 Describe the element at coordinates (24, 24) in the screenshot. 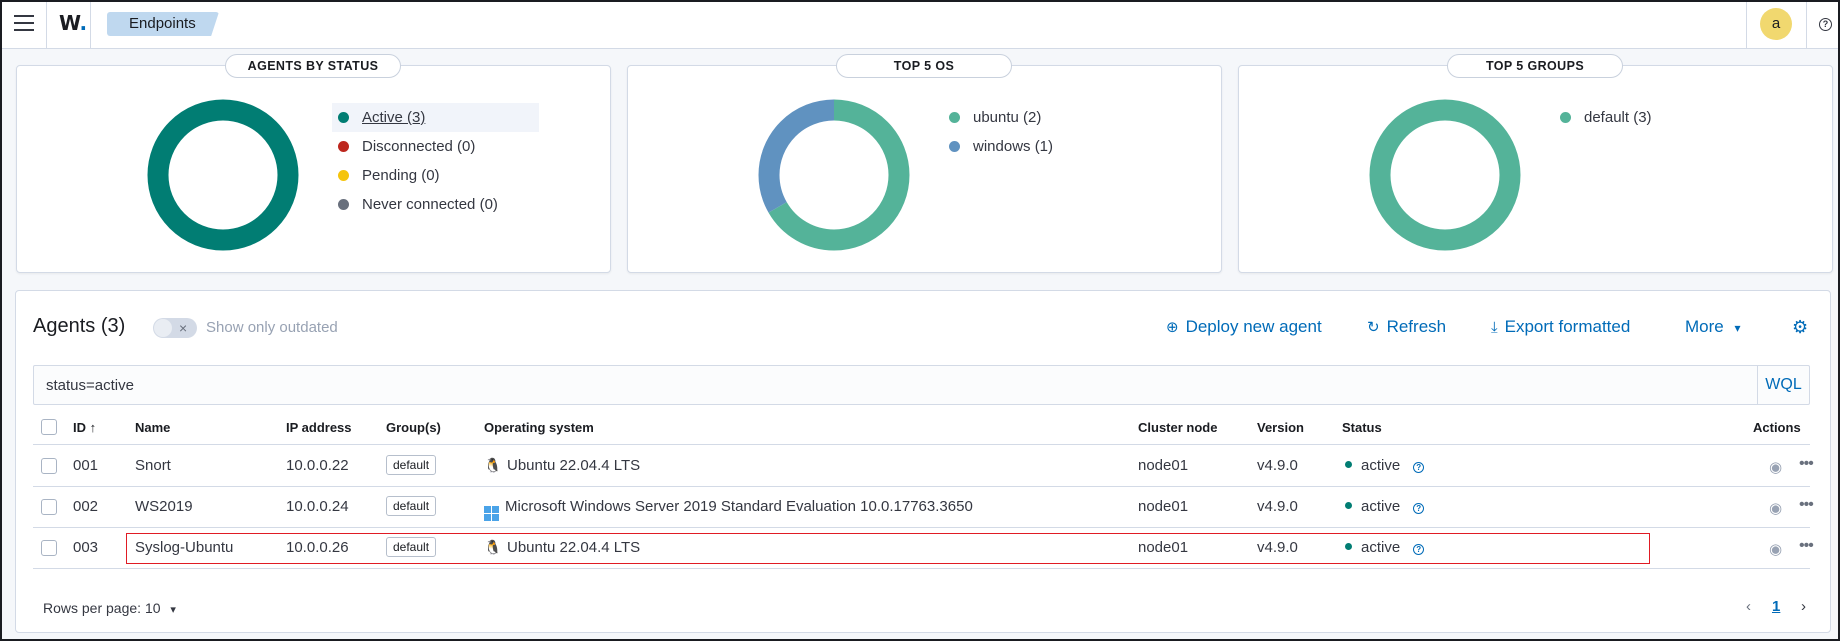

I see `menu-icon` at that location.